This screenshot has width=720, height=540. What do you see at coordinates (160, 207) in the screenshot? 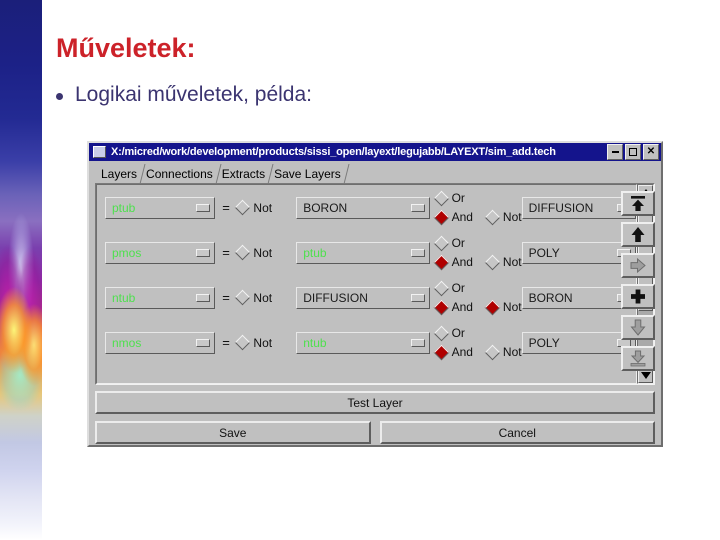
I see `target-layer-dropdown: ptub` at bounding box center [160, 207].